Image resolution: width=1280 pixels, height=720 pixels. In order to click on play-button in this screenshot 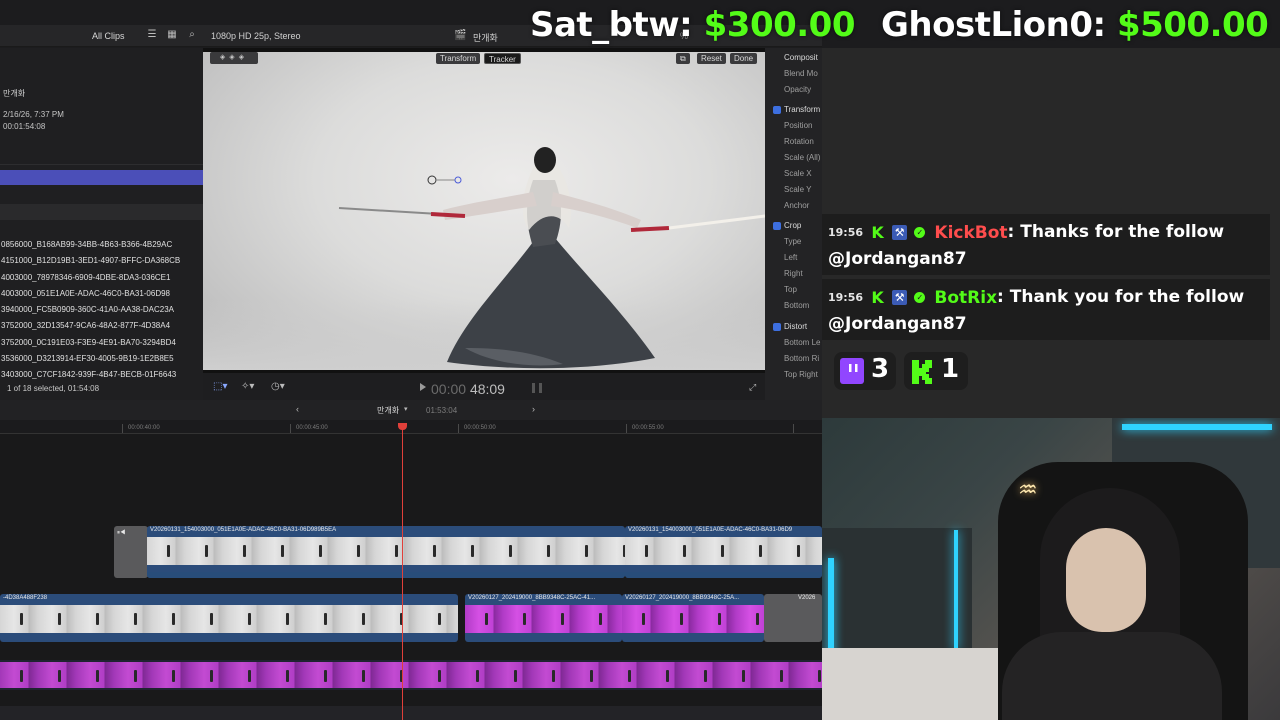, I will do `click(423, 387)`.